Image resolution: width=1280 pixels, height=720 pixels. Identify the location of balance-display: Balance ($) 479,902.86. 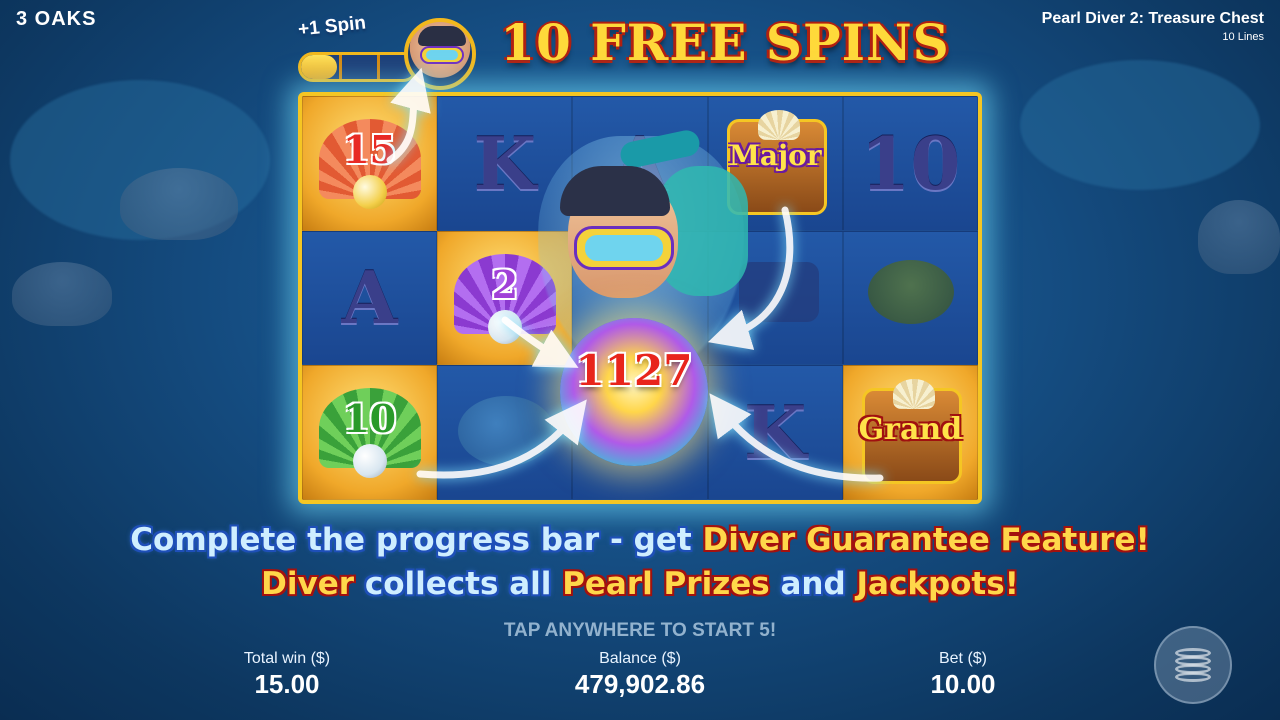
(640, 675).